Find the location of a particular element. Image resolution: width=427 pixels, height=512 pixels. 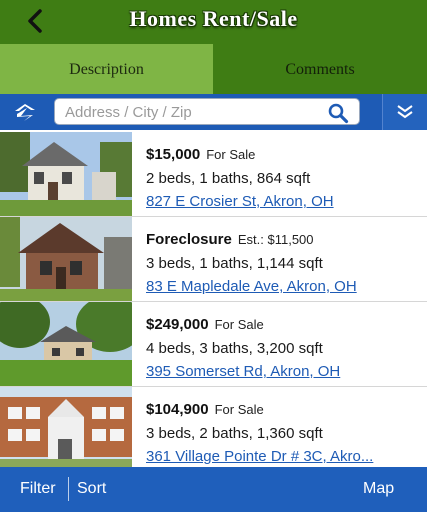

search-icon is located at coordinates (338, 113).